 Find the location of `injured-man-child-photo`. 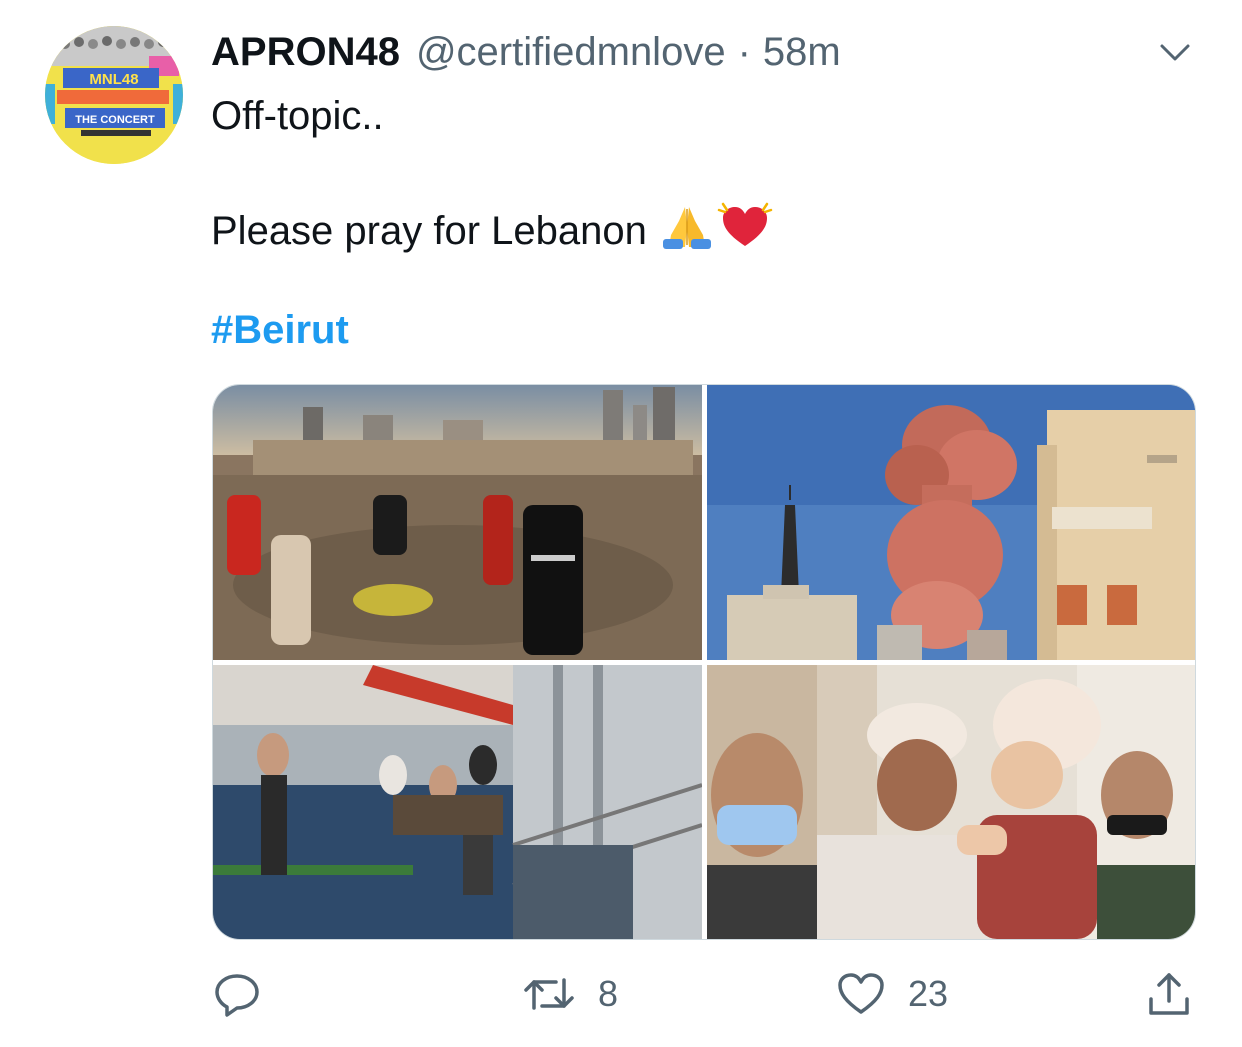

injured-man-child-photo is located at coordinates (951, 802).